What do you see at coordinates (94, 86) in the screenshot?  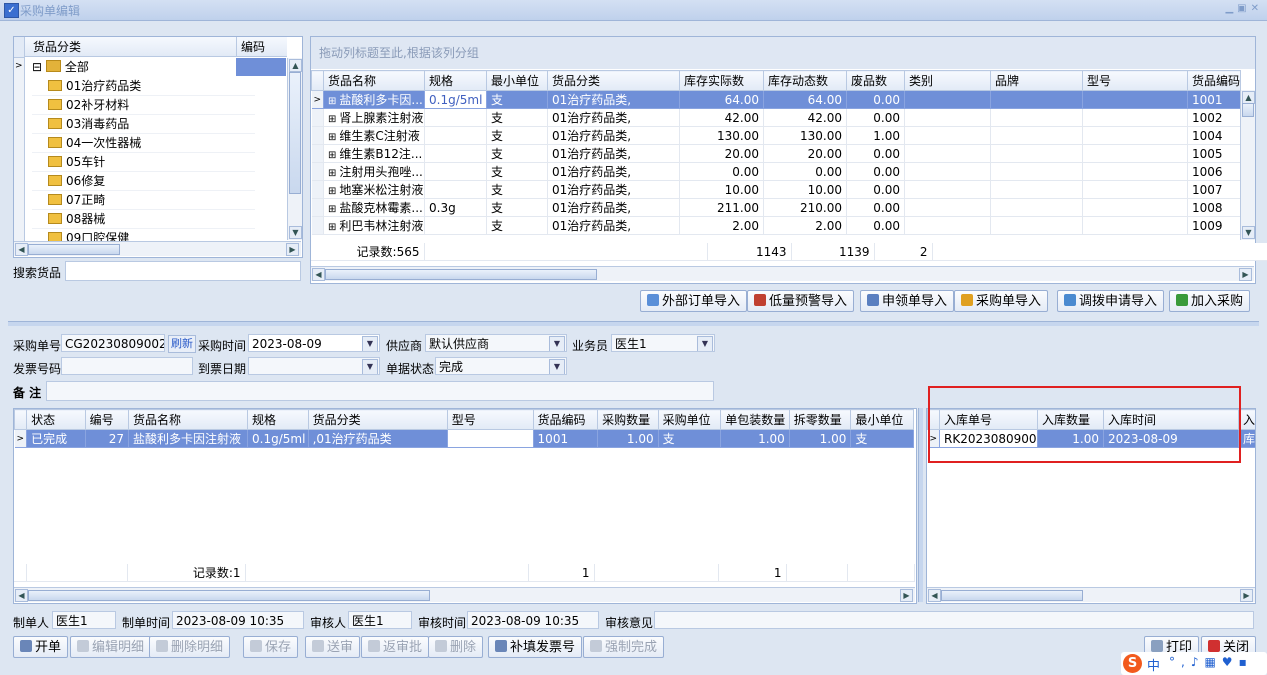 I see `tree-item: 01治疗药品类` at bounding box center [94, 86].